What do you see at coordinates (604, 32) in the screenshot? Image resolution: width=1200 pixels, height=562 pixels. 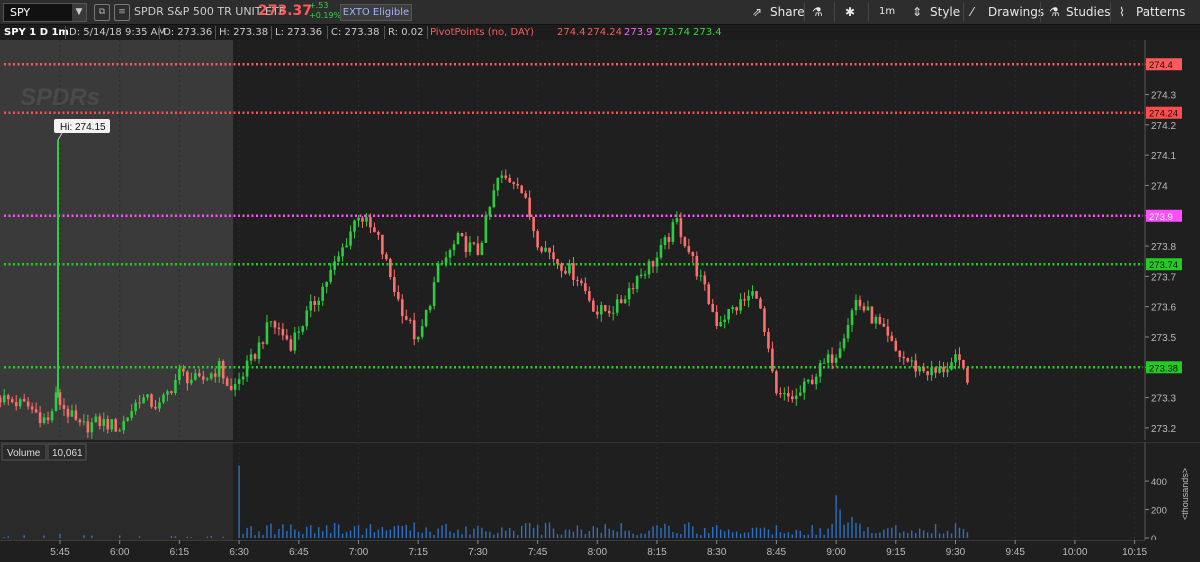 I see `pivot-r1-value: 274.24` at bounding box center [604, 32].